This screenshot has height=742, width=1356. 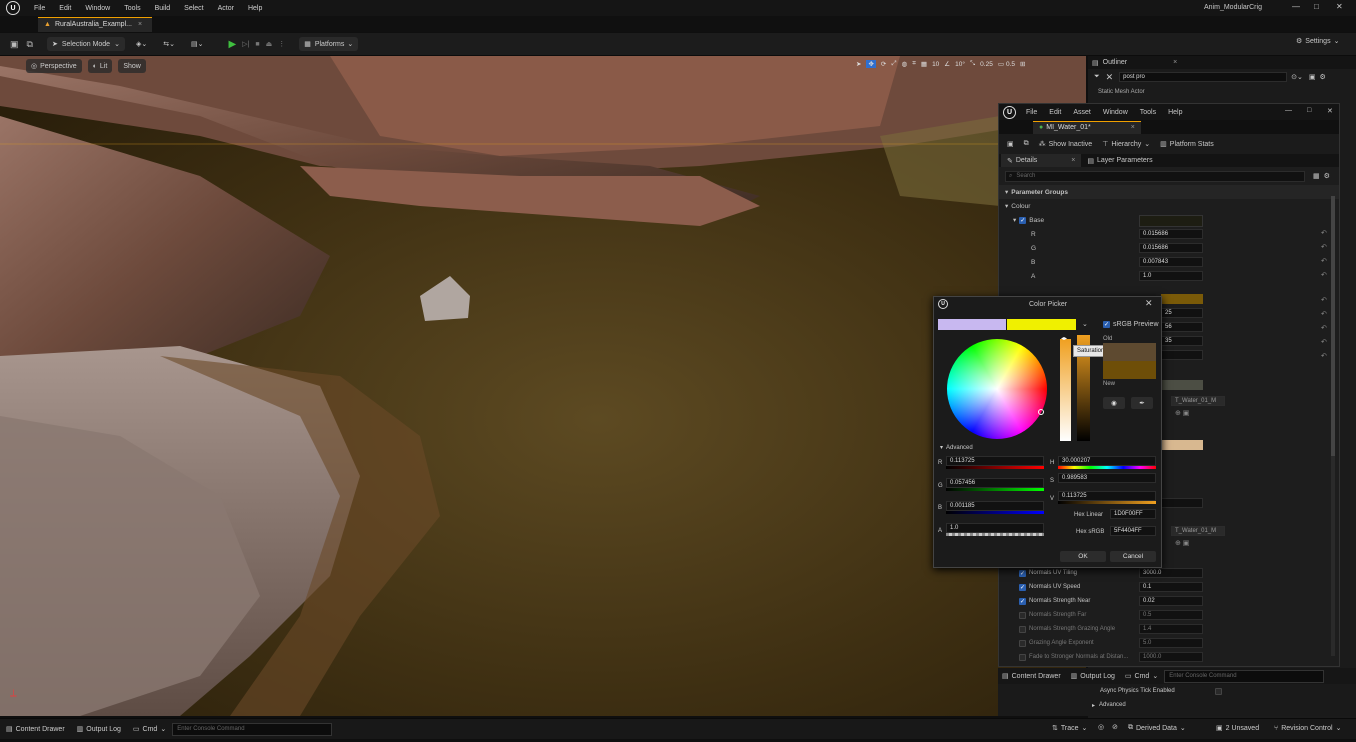 What do you see at coordinates (1182, 299) in the screenshot?
I see `colour-swatch-partial` at bounding box center [1182, 299].